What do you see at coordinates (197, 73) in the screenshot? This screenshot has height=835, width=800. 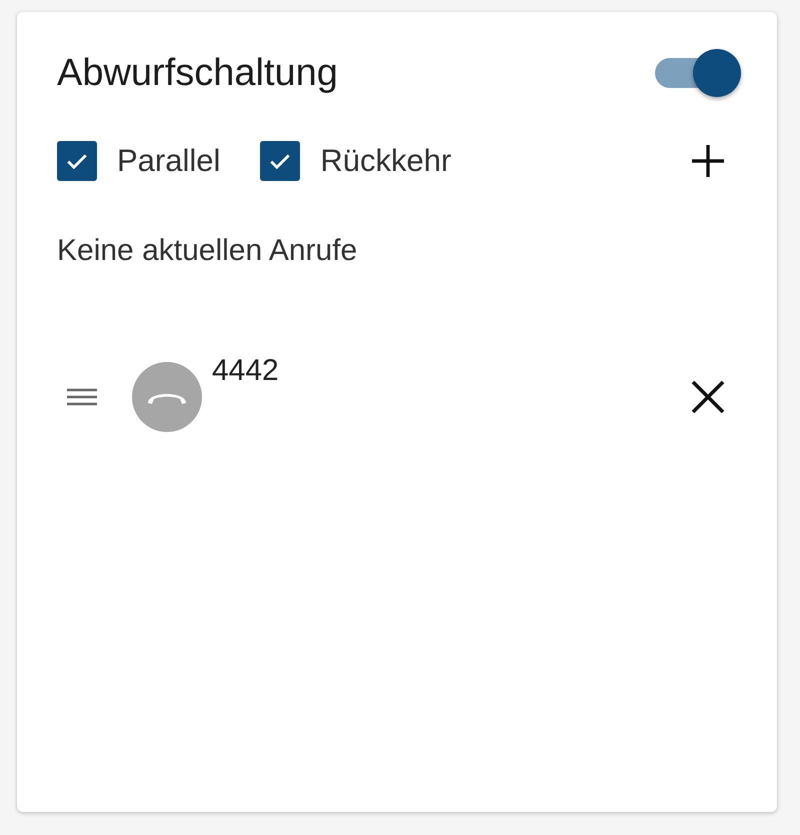 I see `card-title: Abwurfschaltung` at bounding box center [197, 73].